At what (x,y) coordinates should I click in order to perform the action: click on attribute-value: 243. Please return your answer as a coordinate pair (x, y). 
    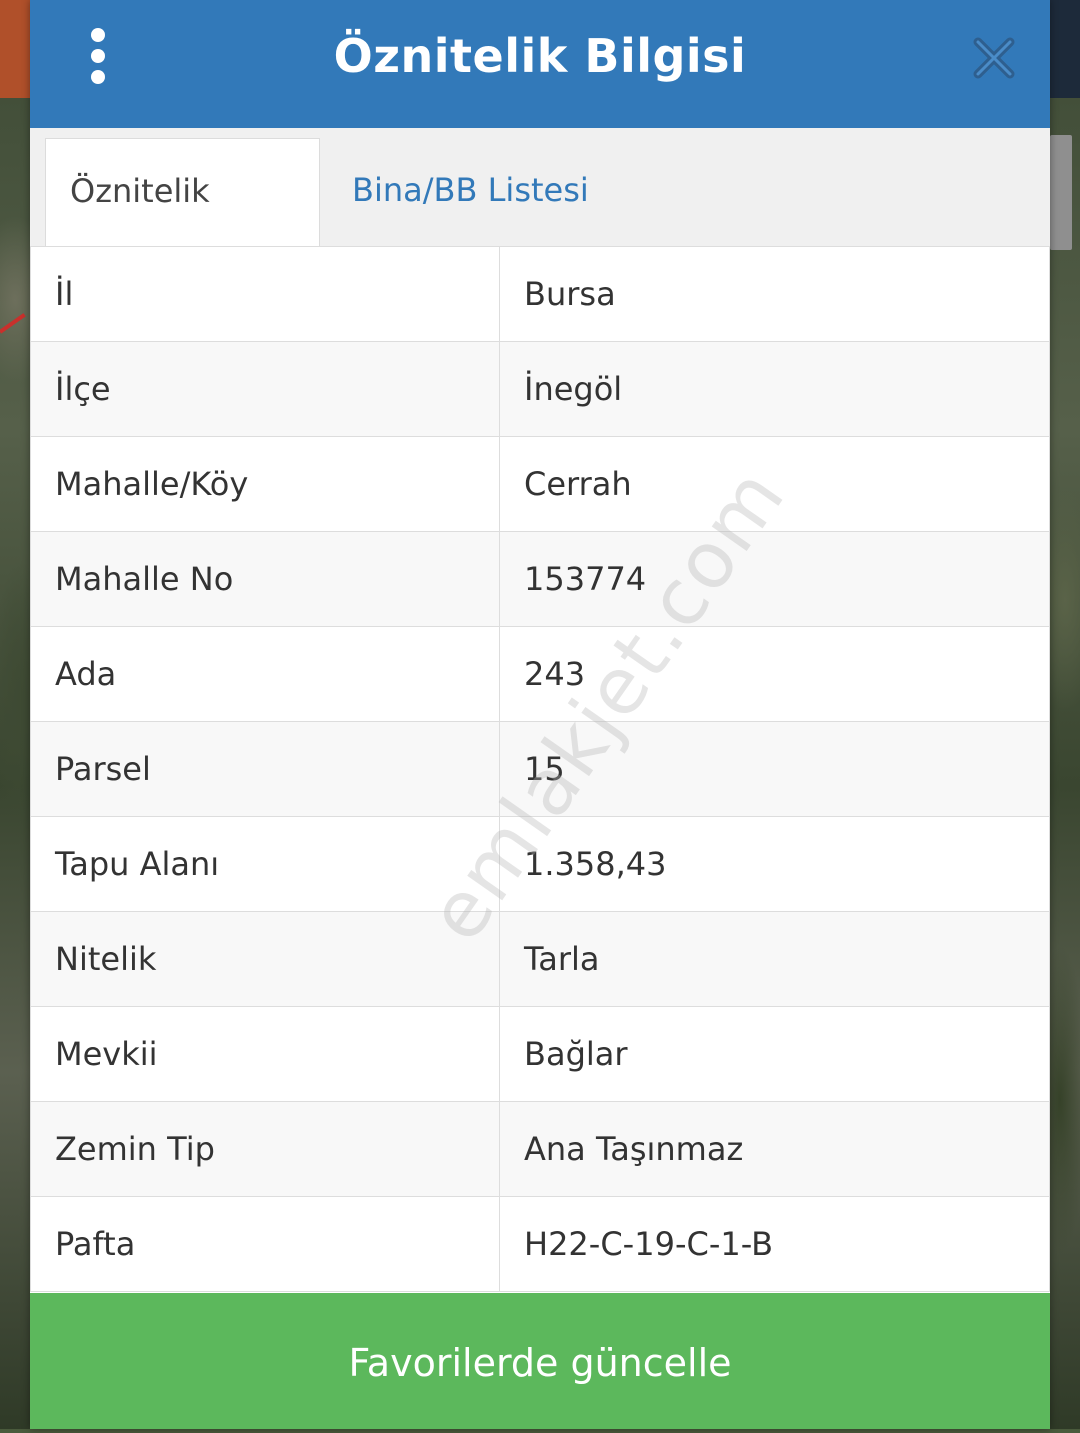
    Looking at the image, I should click on (774, 674).